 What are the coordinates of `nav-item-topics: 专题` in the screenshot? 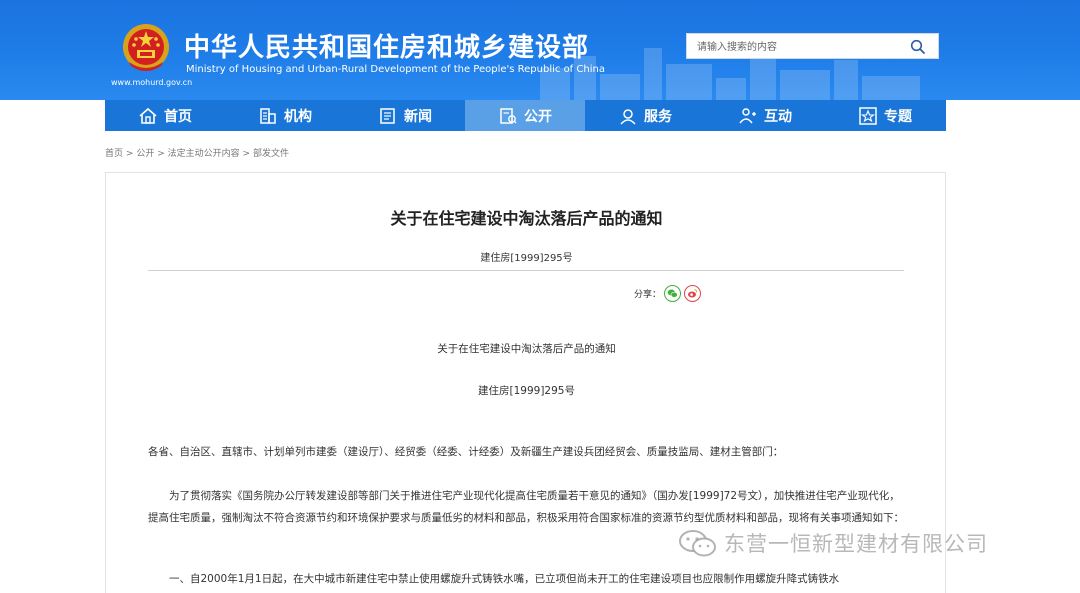 It's located at (885, 115).